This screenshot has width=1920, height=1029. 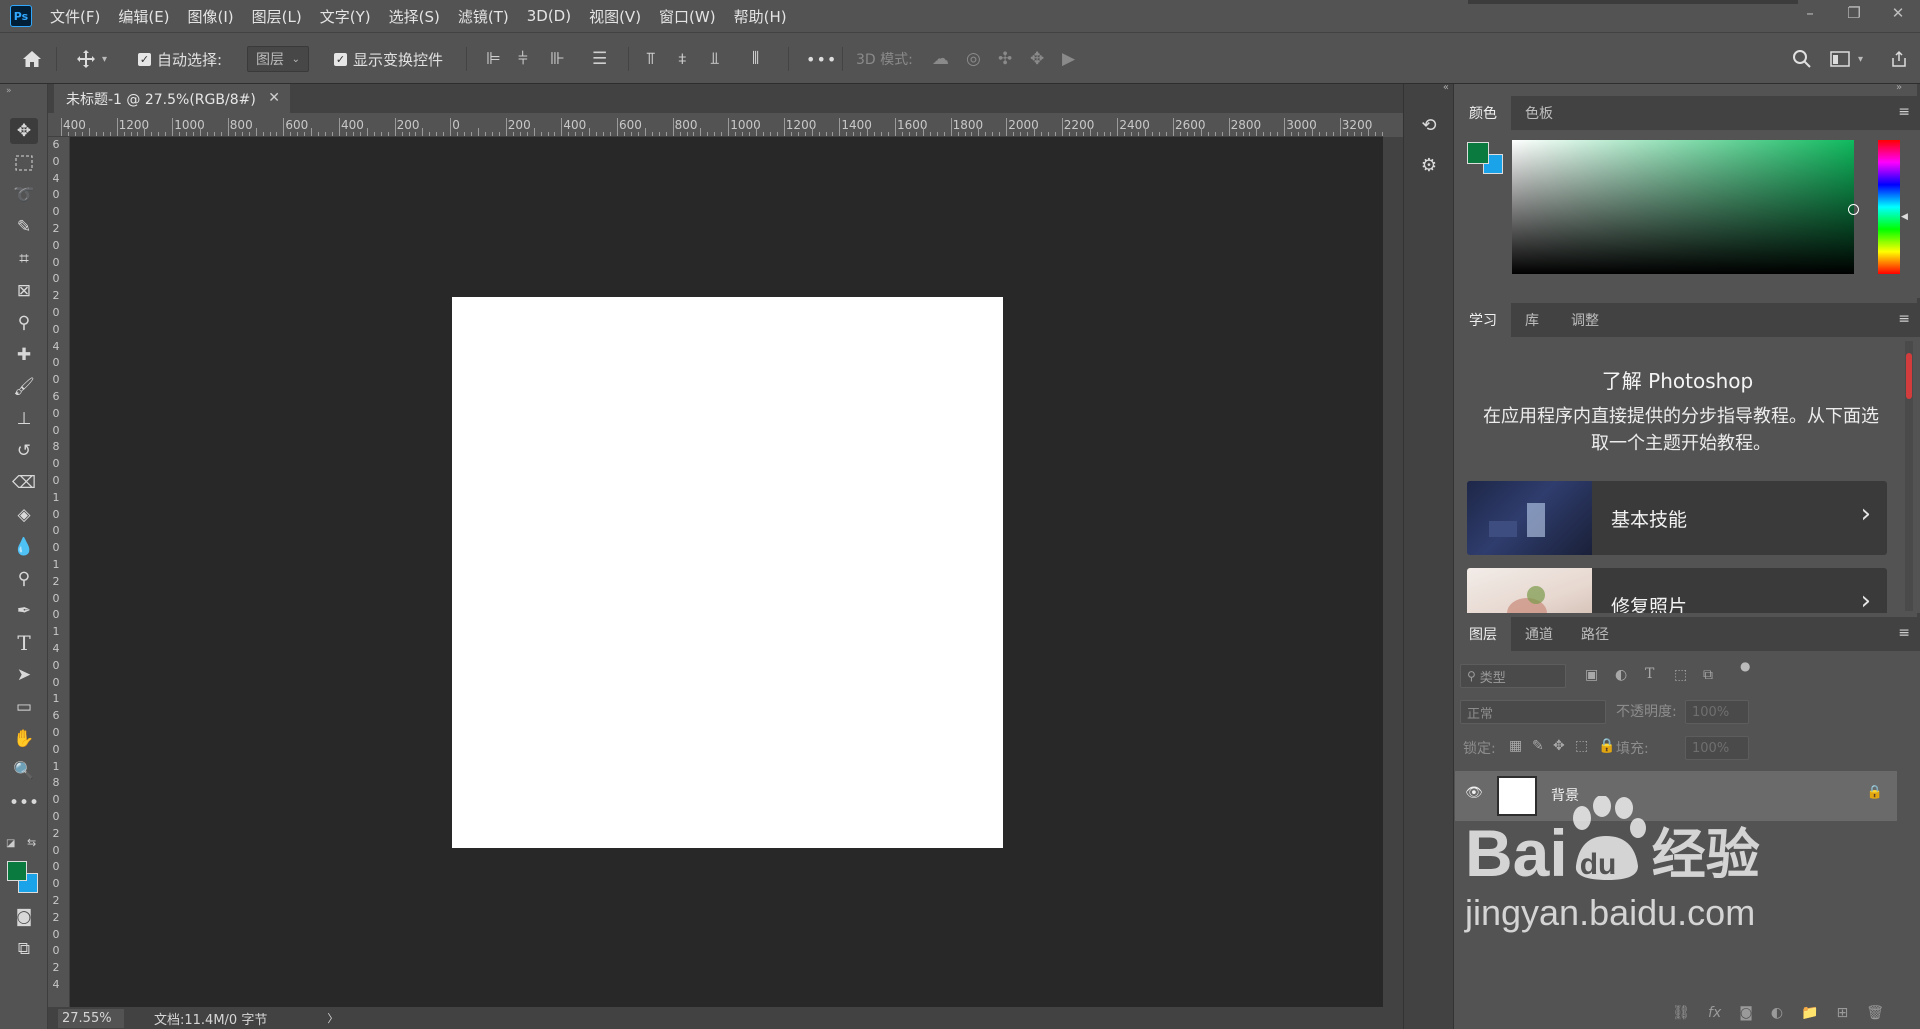 What do you see at coordinates (1714, 1013) in the screenshot?
I see `fx-icon: fx` at bounding box center [1714, 1013].